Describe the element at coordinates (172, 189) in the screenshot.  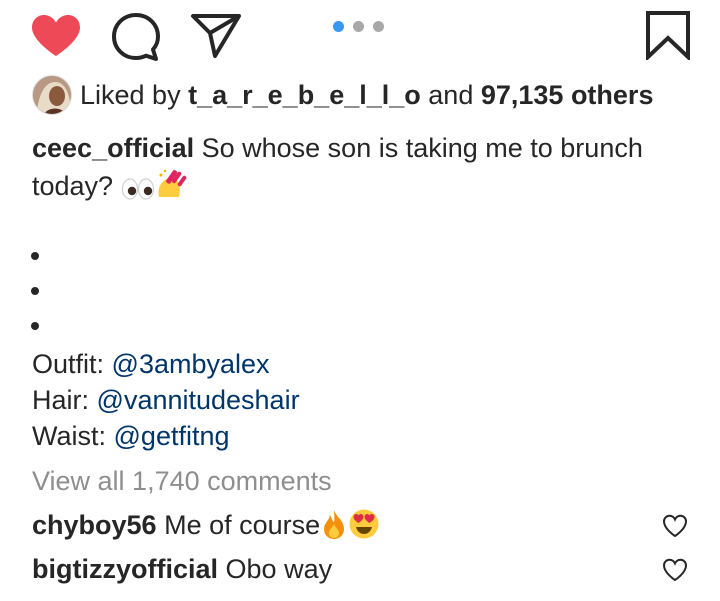
I see `nail-polish-emoji-icon` at that location.